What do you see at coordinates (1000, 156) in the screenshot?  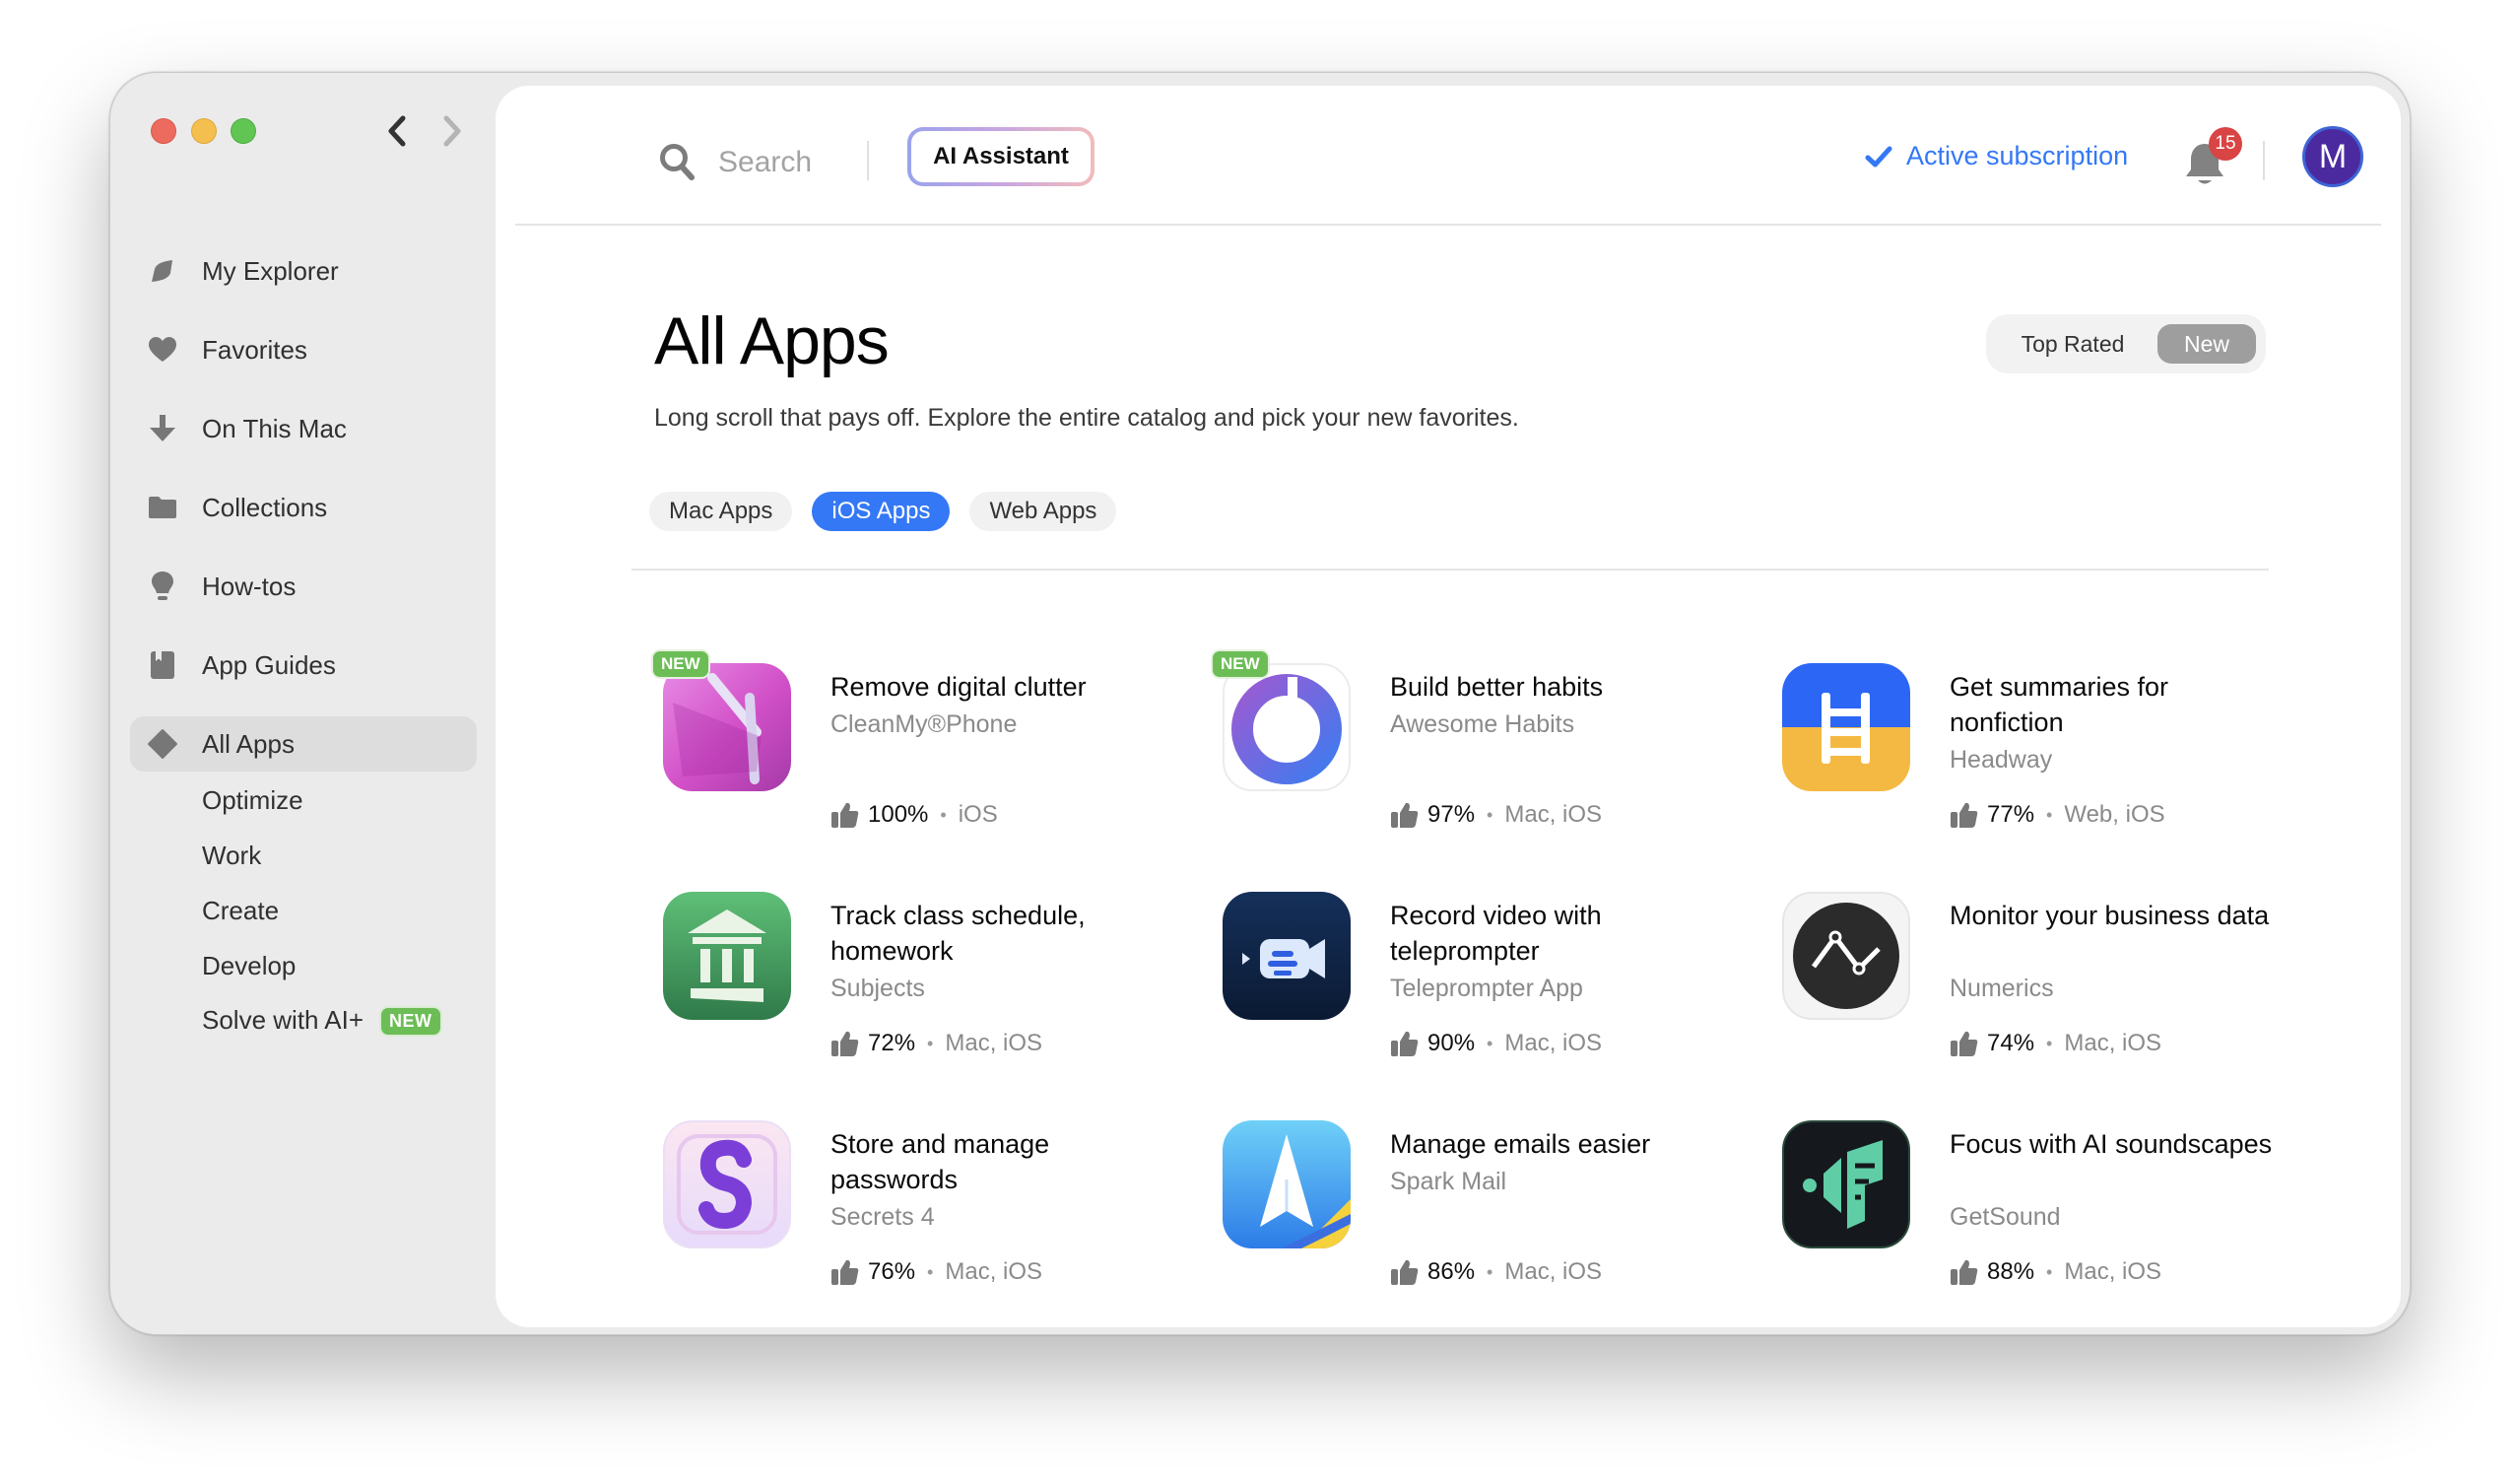 I see `ai-assistant-button: AI Assistant` at bounding box center [1000, 156].